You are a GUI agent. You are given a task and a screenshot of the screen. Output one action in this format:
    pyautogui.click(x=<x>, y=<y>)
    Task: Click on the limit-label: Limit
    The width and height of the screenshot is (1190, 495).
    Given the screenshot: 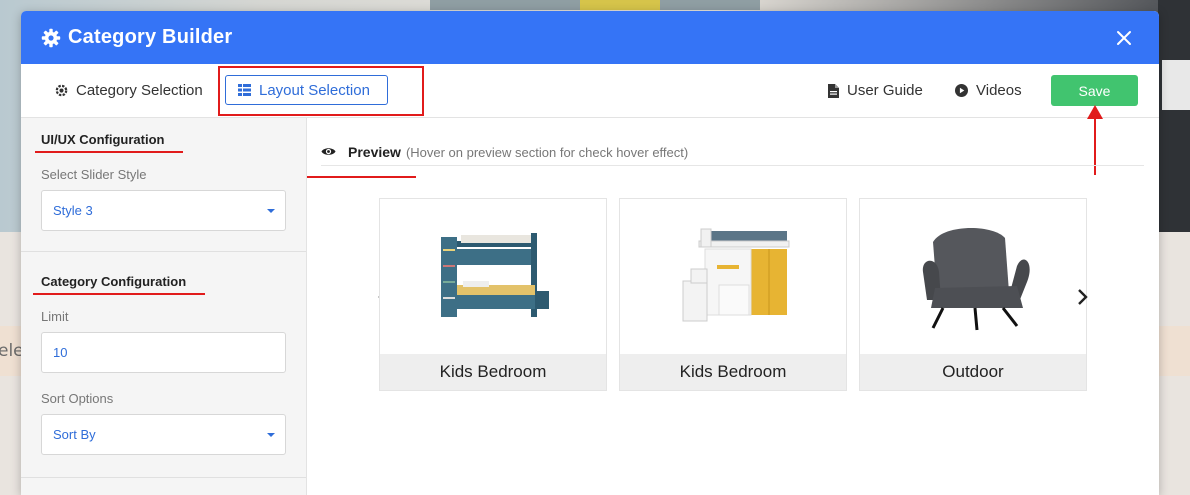 What is the action you would take?
    pyautogui.click(x=55, y=316)
    